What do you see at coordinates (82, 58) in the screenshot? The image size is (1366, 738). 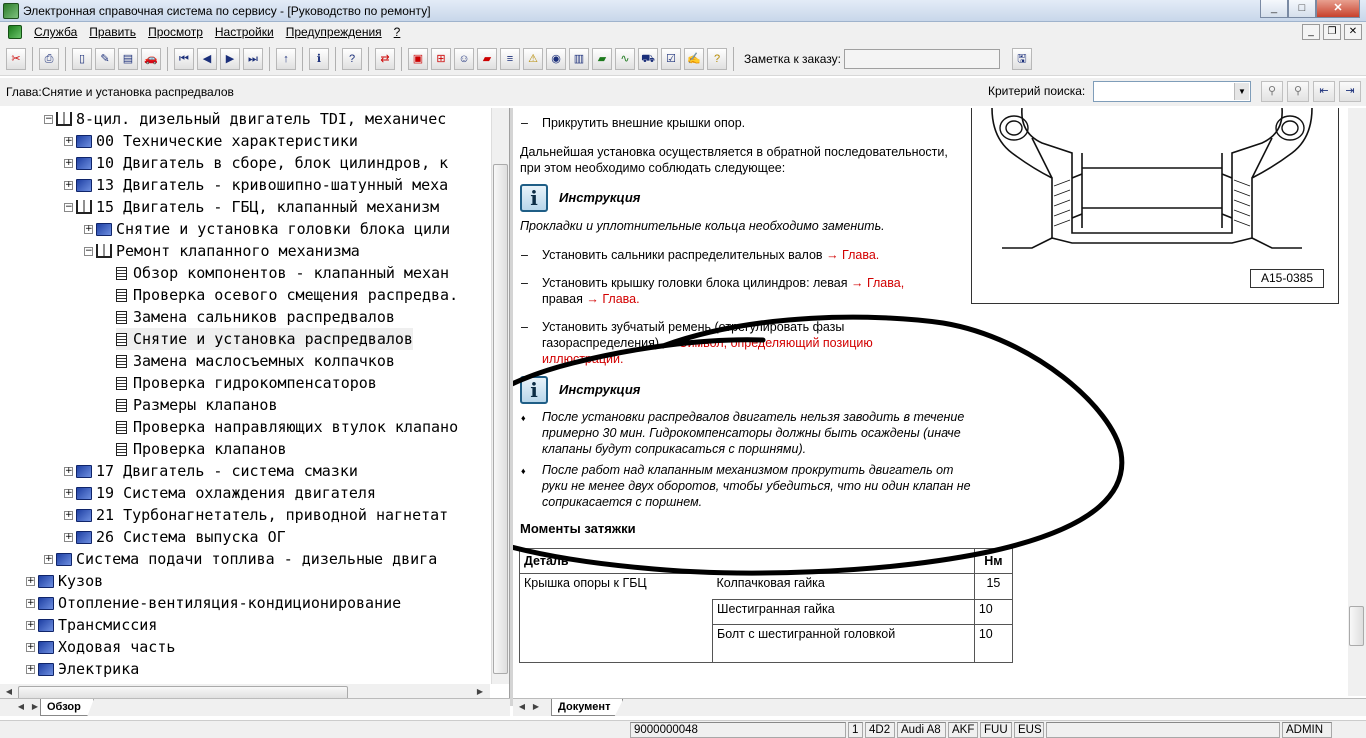 I see `new-document-icon: ▯` at bounding box center [82, 58].